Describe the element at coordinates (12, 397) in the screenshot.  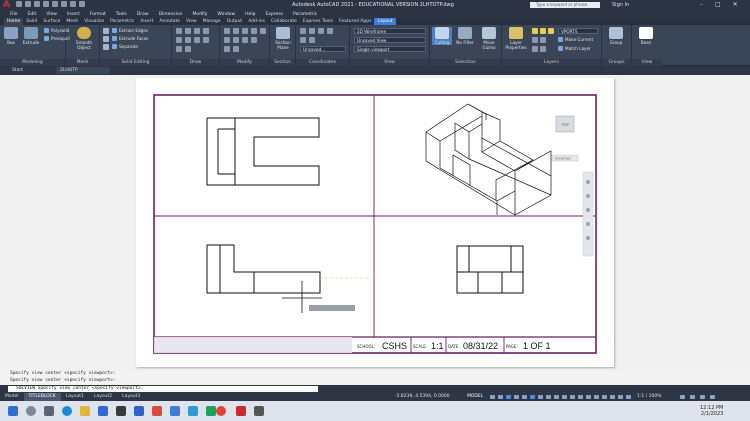
I see `layout-tab-model: Model` at that location.